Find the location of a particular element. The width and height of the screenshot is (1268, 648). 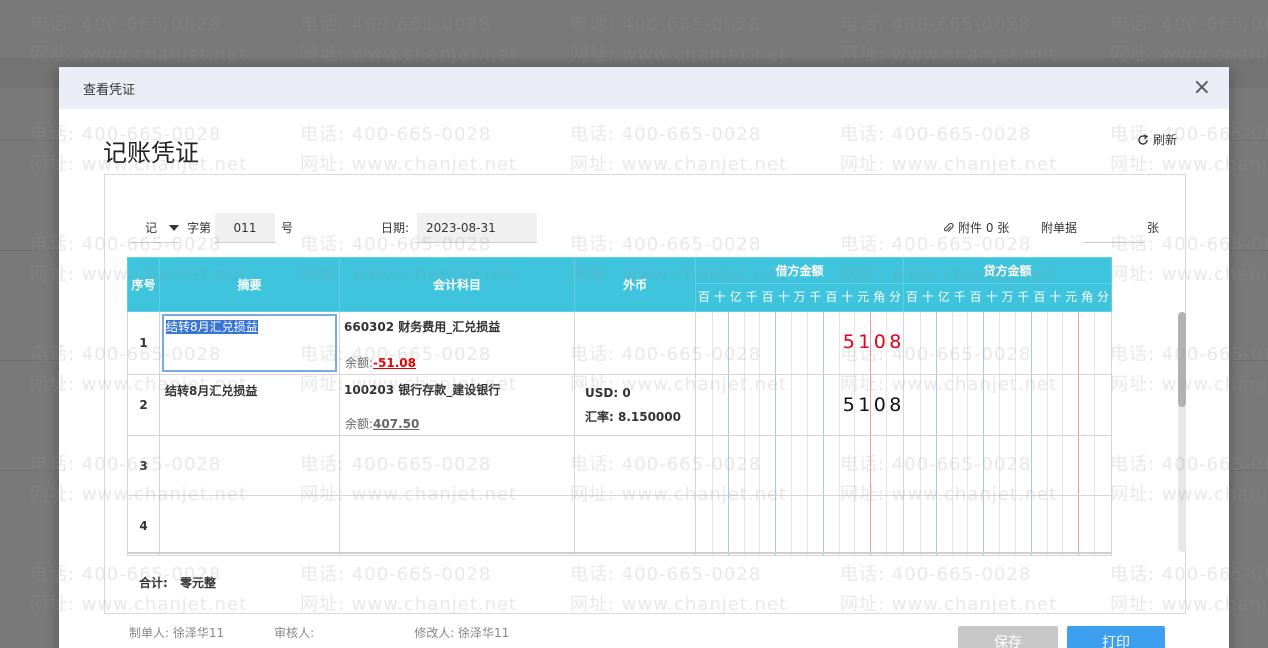

col-header-credit: 贷方金额 is located at coordinates (1007, 270).